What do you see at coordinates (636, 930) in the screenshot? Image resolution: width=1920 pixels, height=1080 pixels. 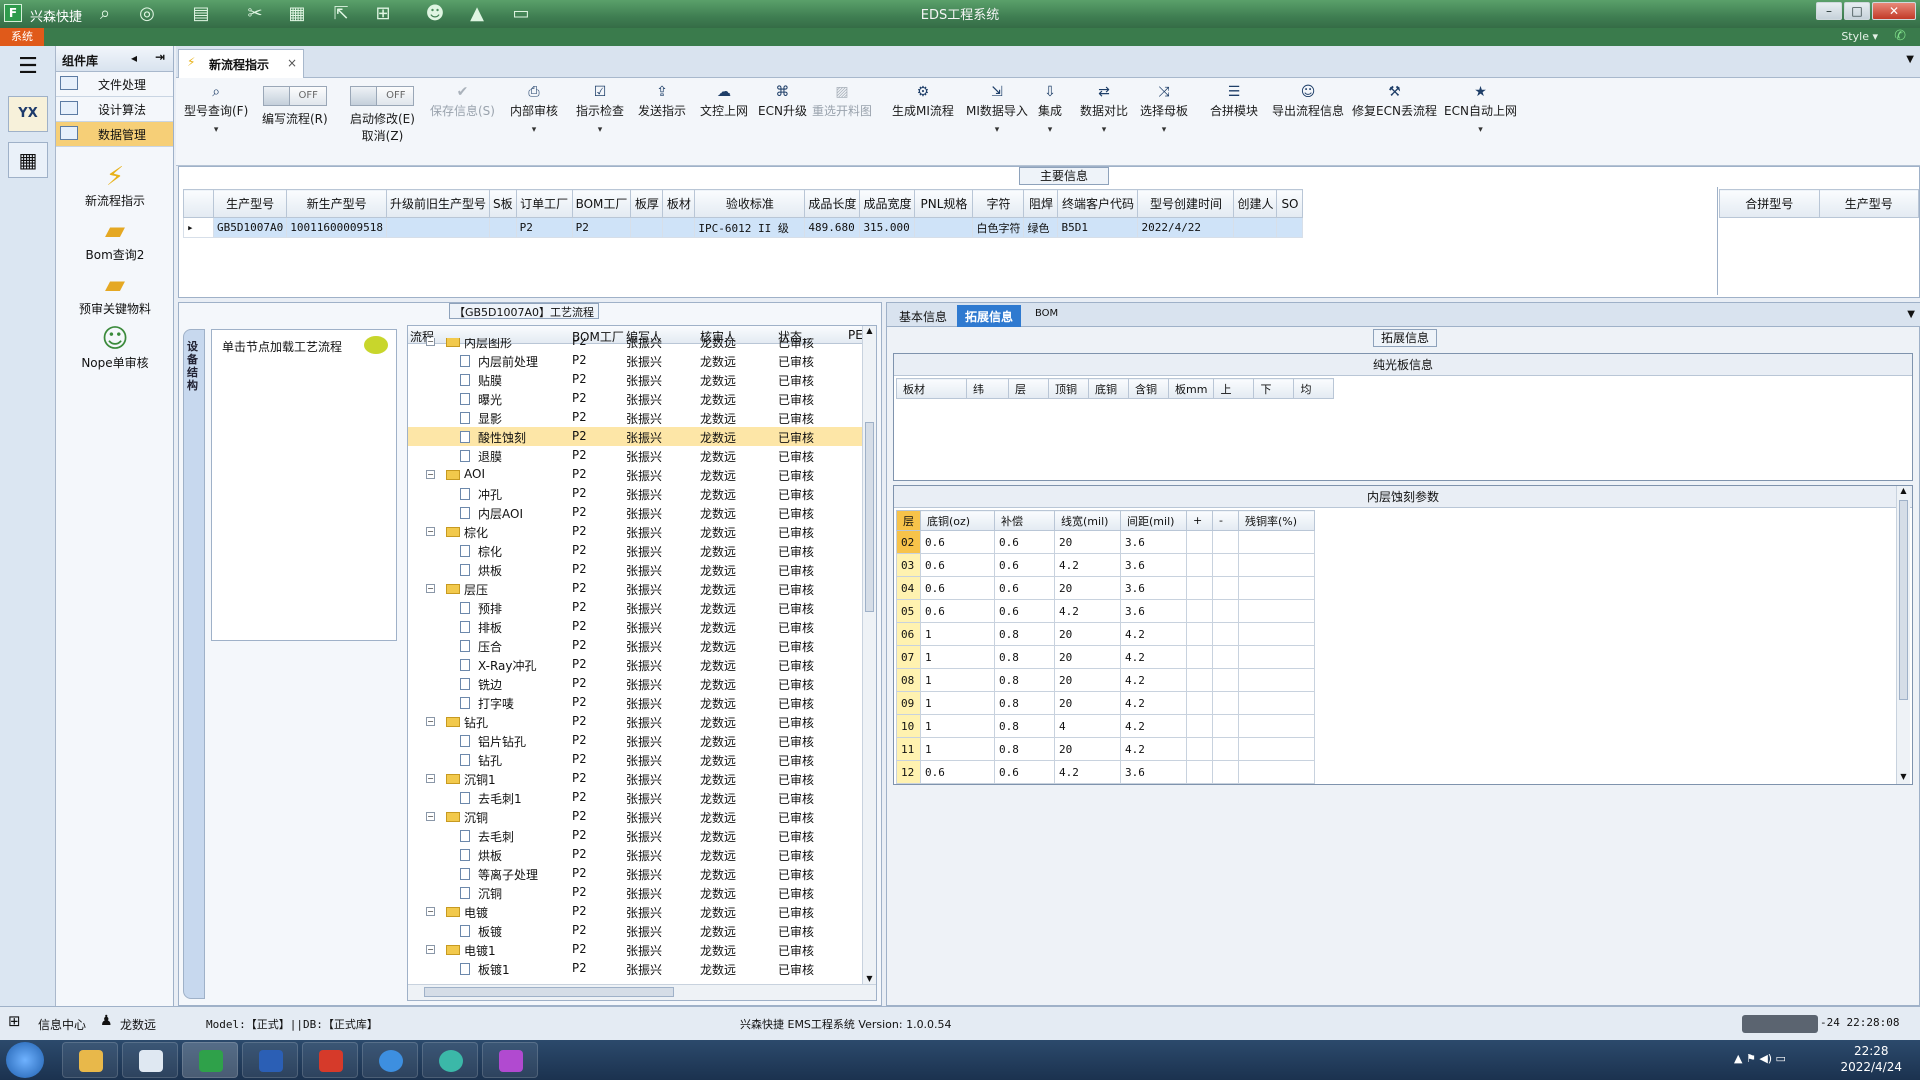 I see `tree-row: 板镀 P2 张振兴 龙数远 已审核` at bounding box center [636, 930].